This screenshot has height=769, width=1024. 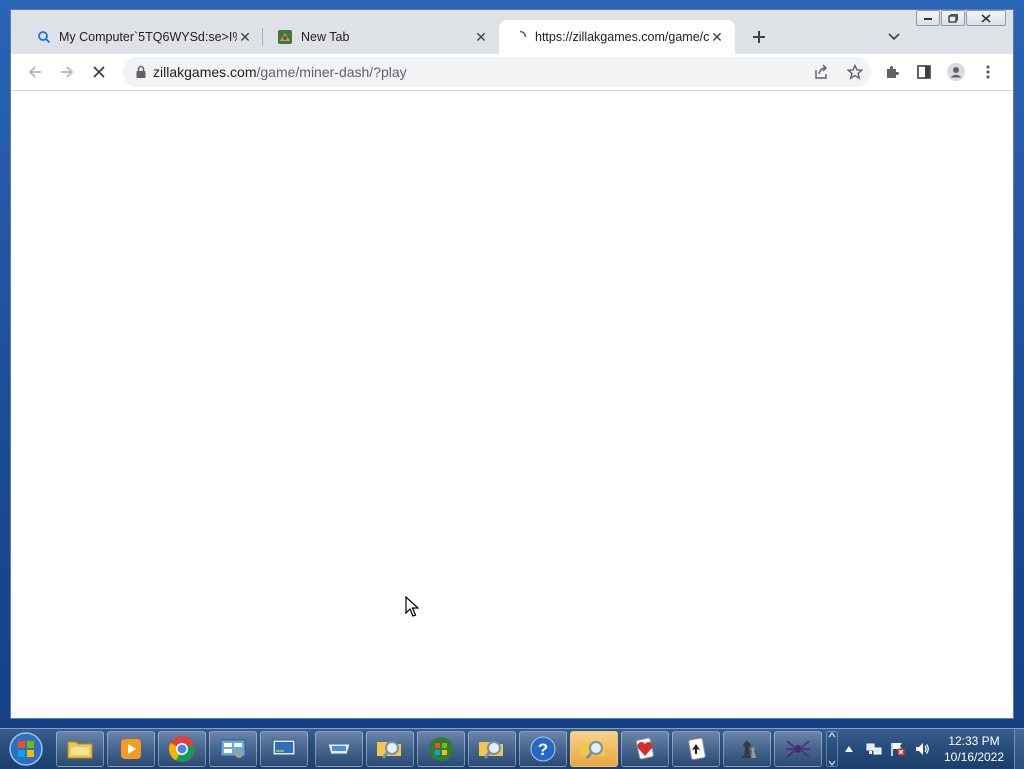 I want to click on bookmark-star-icon, so click(x=855, y=72).